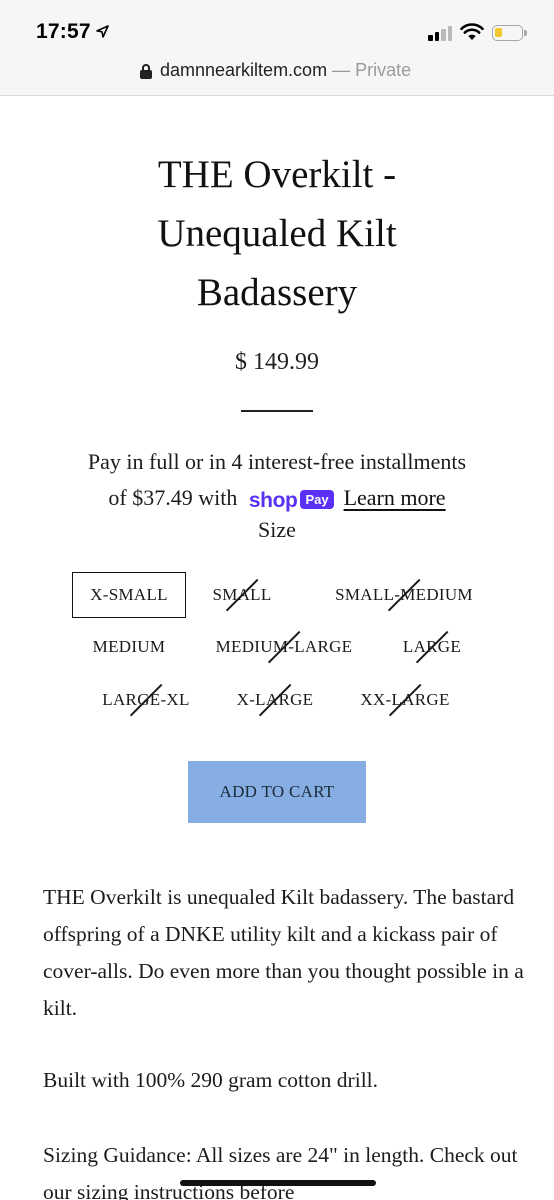 This screenshot has width=554, height=1200. Describe the element at coordinates (507, 33) in the screenshot. I see `battery-icon` at that location.